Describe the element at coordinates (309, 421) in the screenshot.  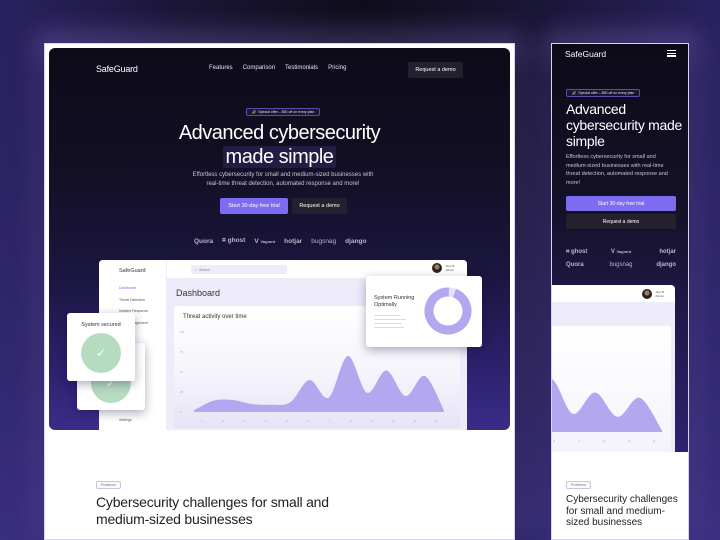
I see `x-tick-label: 6` at that location.